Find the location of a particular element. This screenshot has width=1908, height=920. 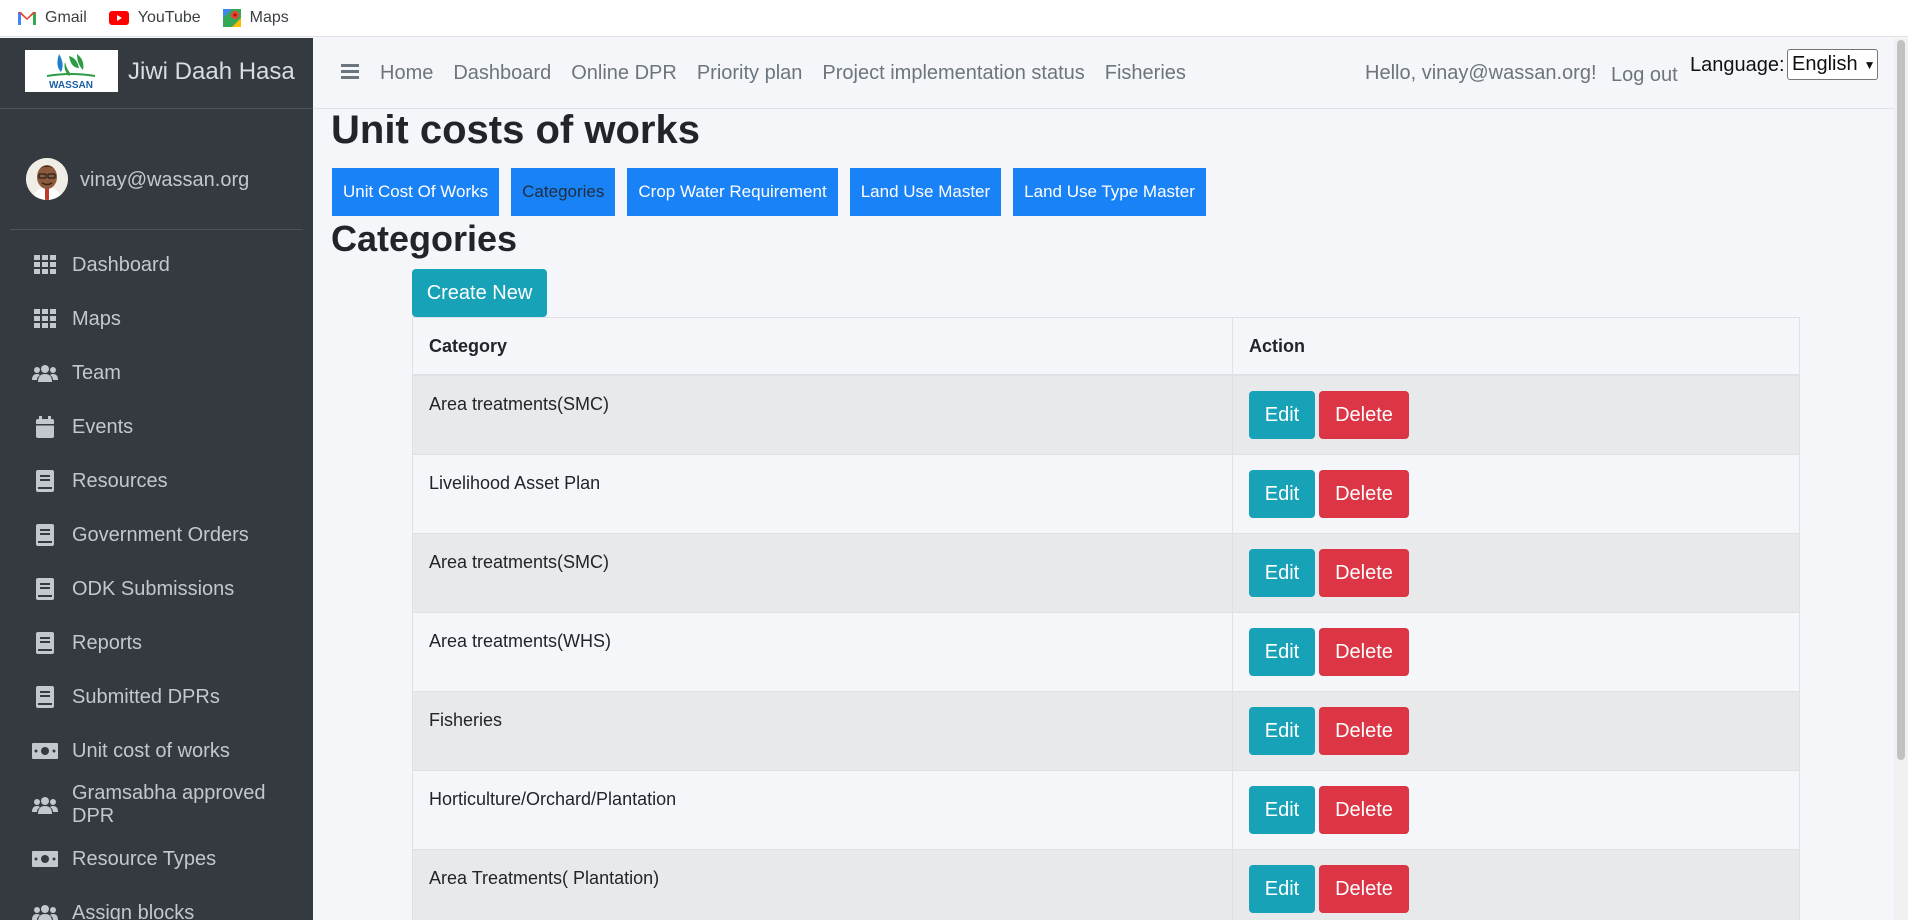

wassan-logo: WASSAN is located at coordinates (71, 71).